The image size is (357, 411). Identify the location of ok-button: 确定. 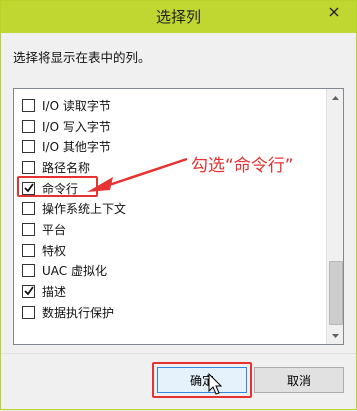
(202, 380).